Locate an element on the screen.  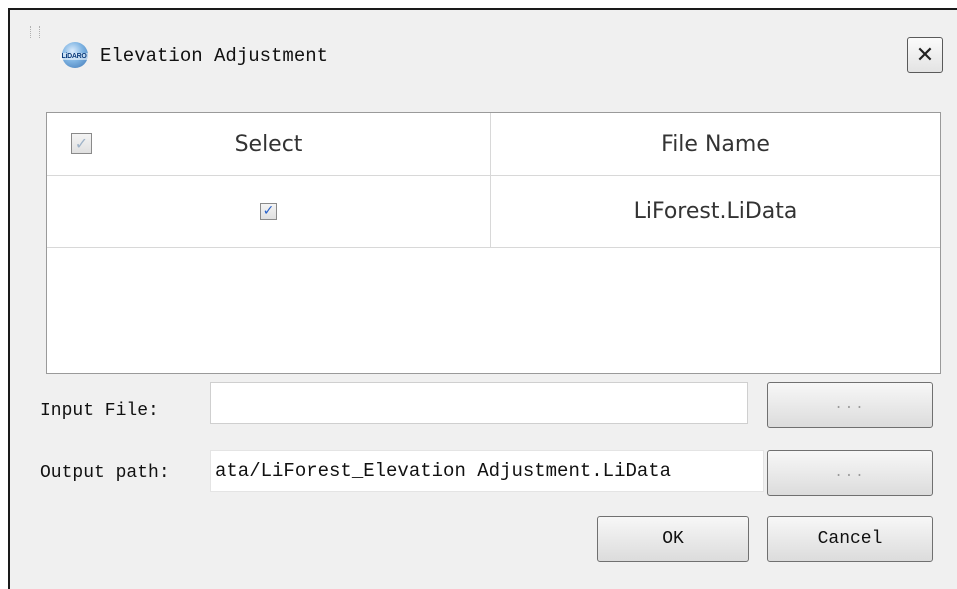
dialog-title: Elevation Adjustment is located at coordinates (214, 56).